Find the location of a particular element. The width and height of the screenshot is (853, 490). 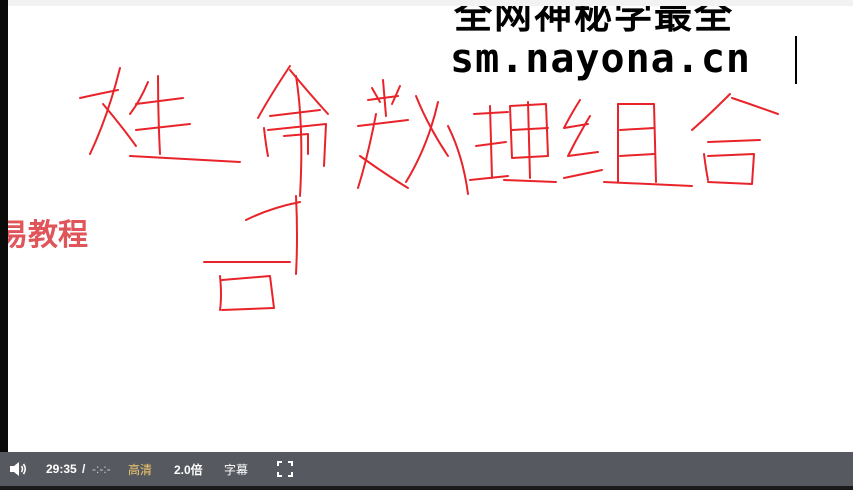

duration: -:-:- is located at coordinates (101, 469).